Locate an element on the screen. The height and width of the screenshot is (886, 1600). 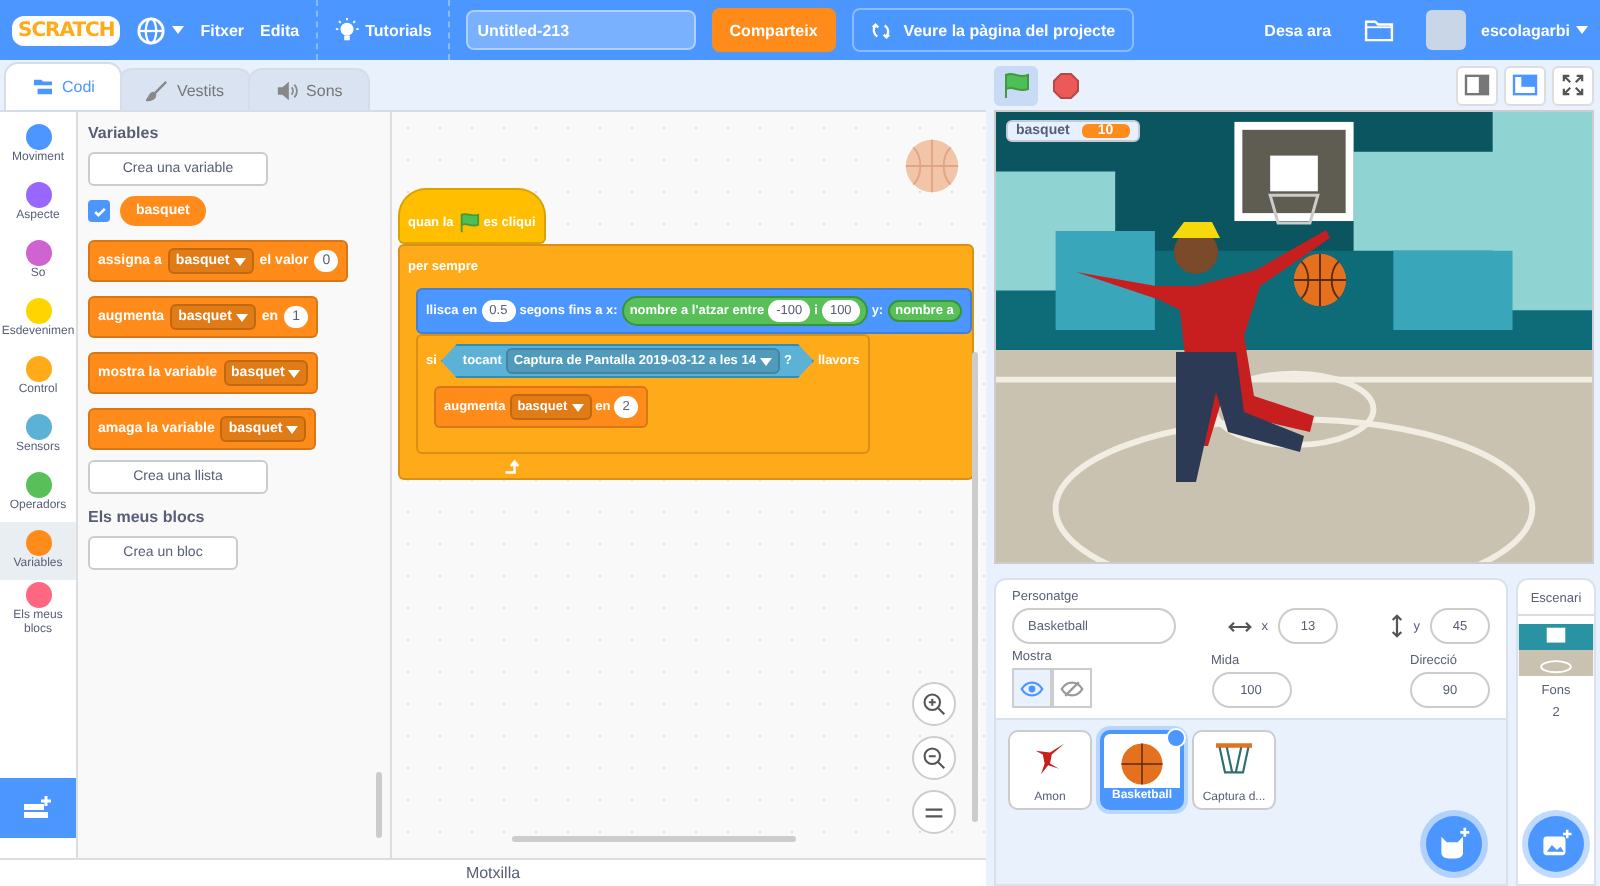
choose-sprite-button is located at coordinates (1454, 844).